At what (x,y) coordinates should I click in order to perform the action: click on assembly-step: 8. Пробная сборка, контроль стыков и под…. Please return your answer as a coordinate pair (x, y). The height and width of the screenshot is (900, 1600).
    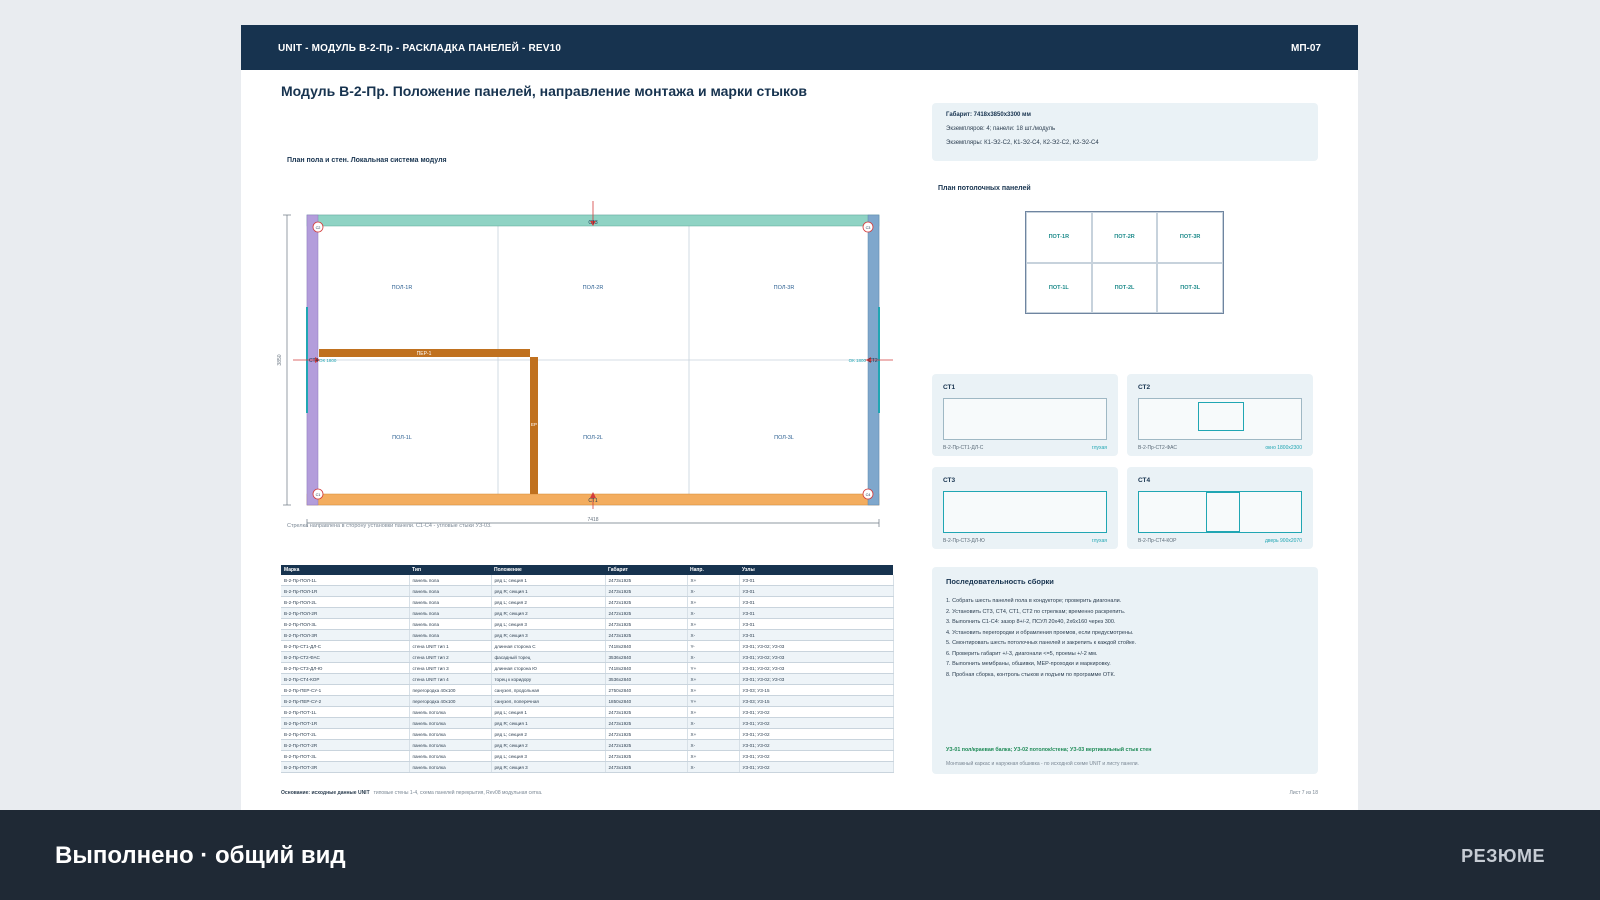
    Looking at the image, I should click on (1031, 674).